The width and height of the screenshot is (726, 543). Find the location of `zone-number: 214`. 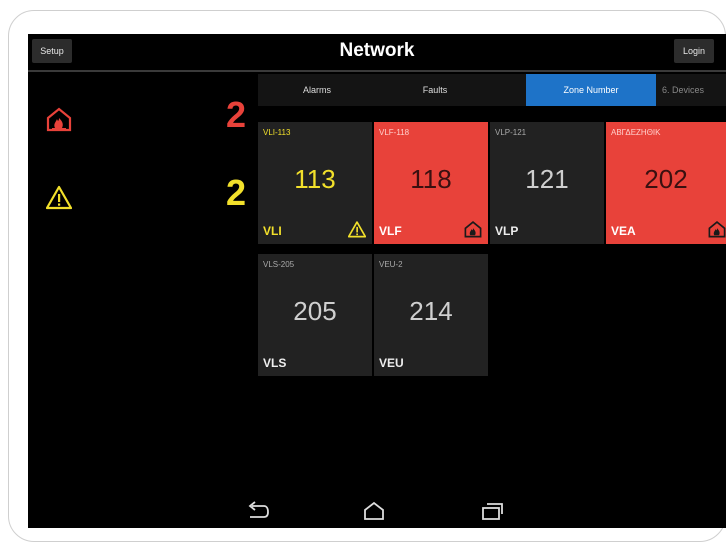

zone-number: 214 is located at coordinates (431, 311).